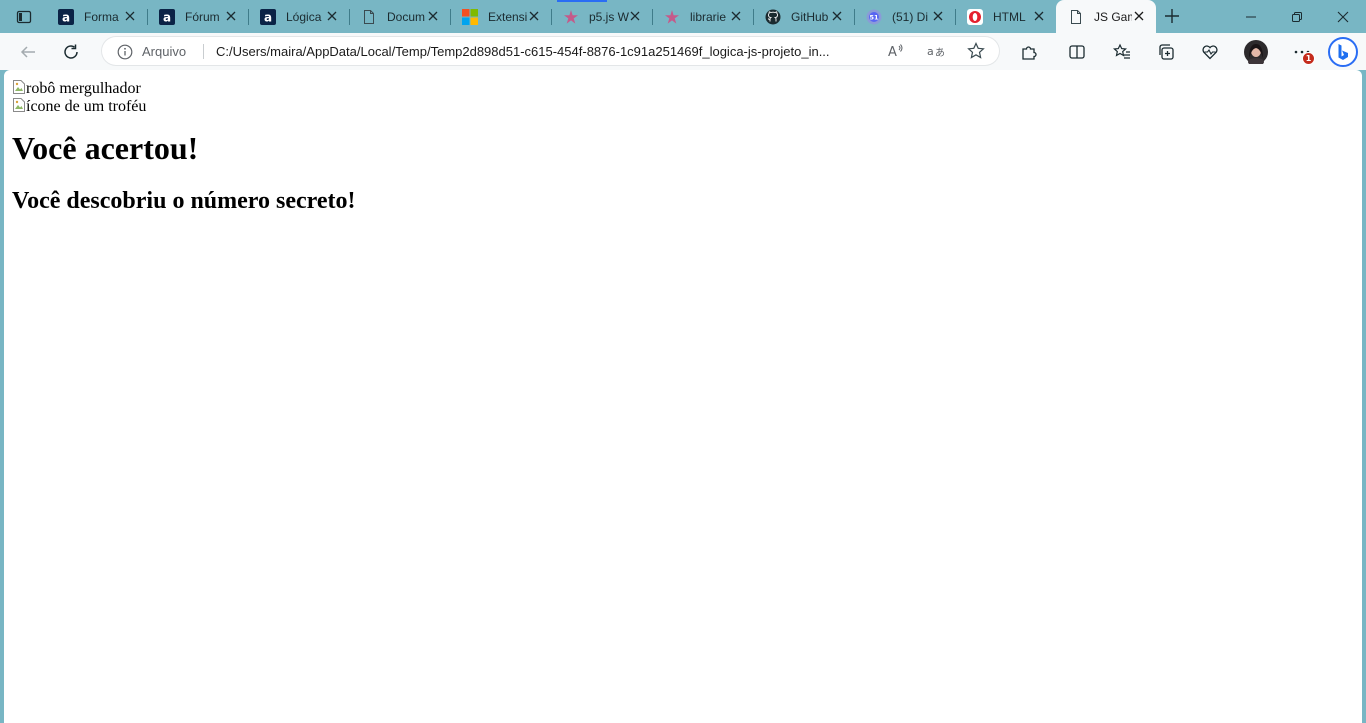 The width and height of the screenshot is (1366, 723). What do you see at coordinates (975, 16) in the screenshot?
I see `opera-icon` at bounding box center [975, 16].